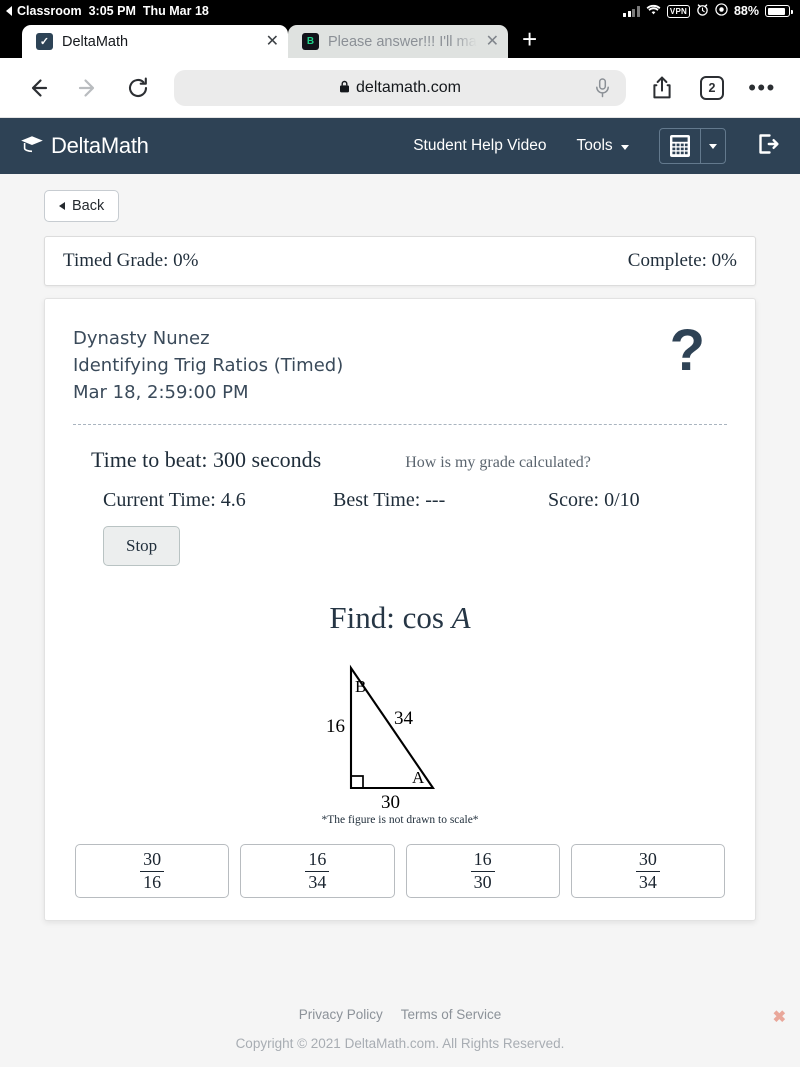  Describe the element at coordinates (404, 718) in the screenshot. I see `svg-text: 34` at that location.